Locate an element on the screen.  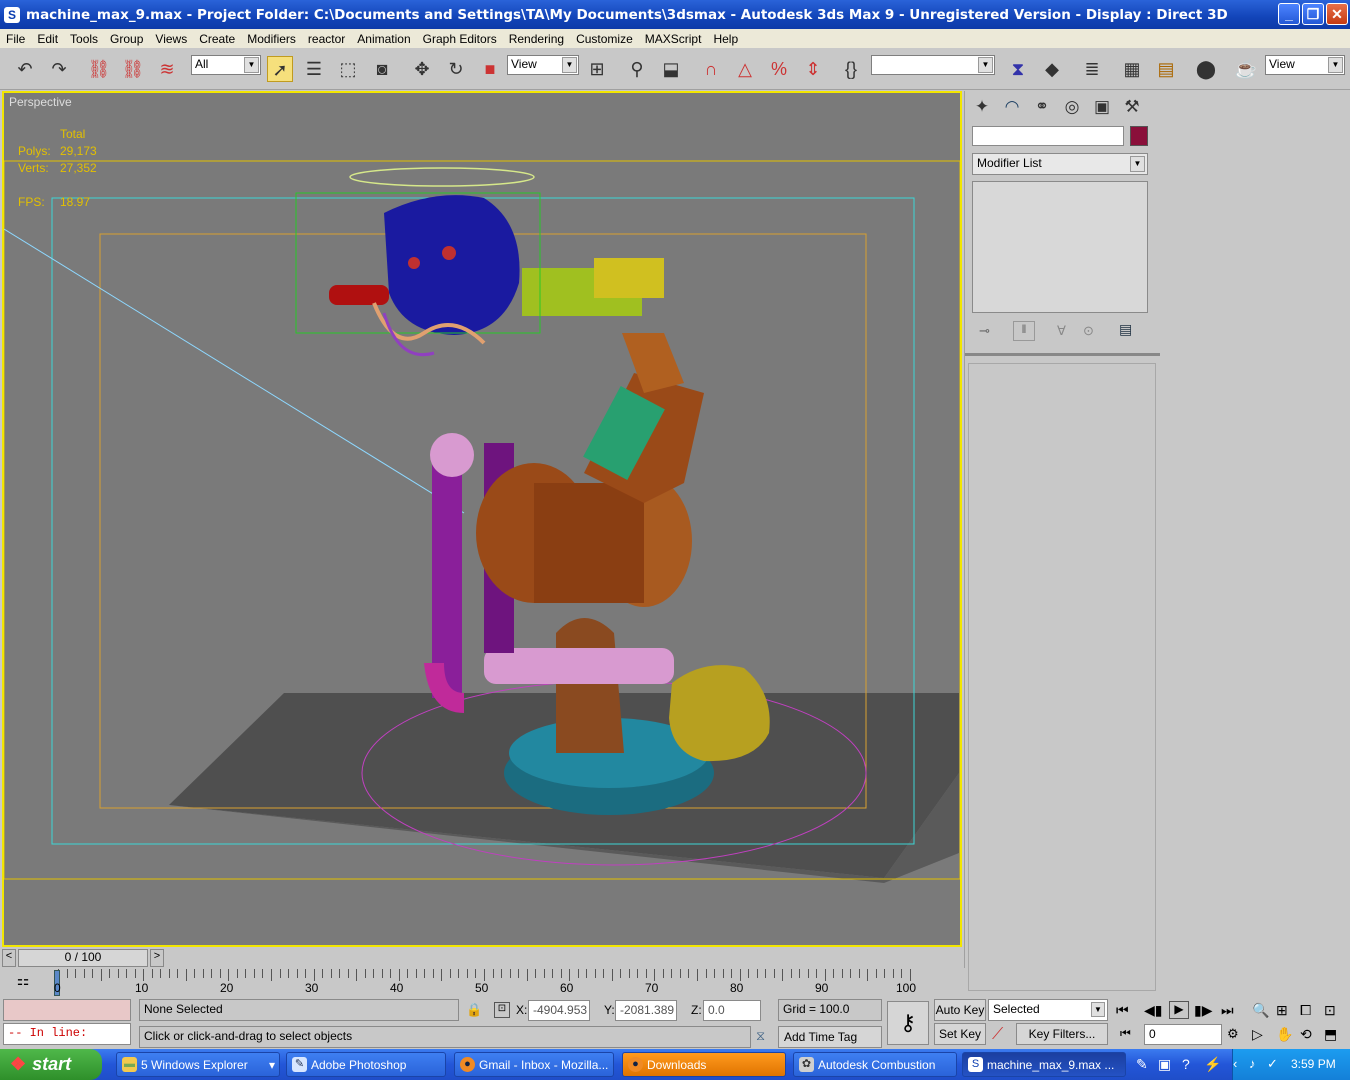
select-by-name-icon: ☰ is located at coordinates (314, 69).